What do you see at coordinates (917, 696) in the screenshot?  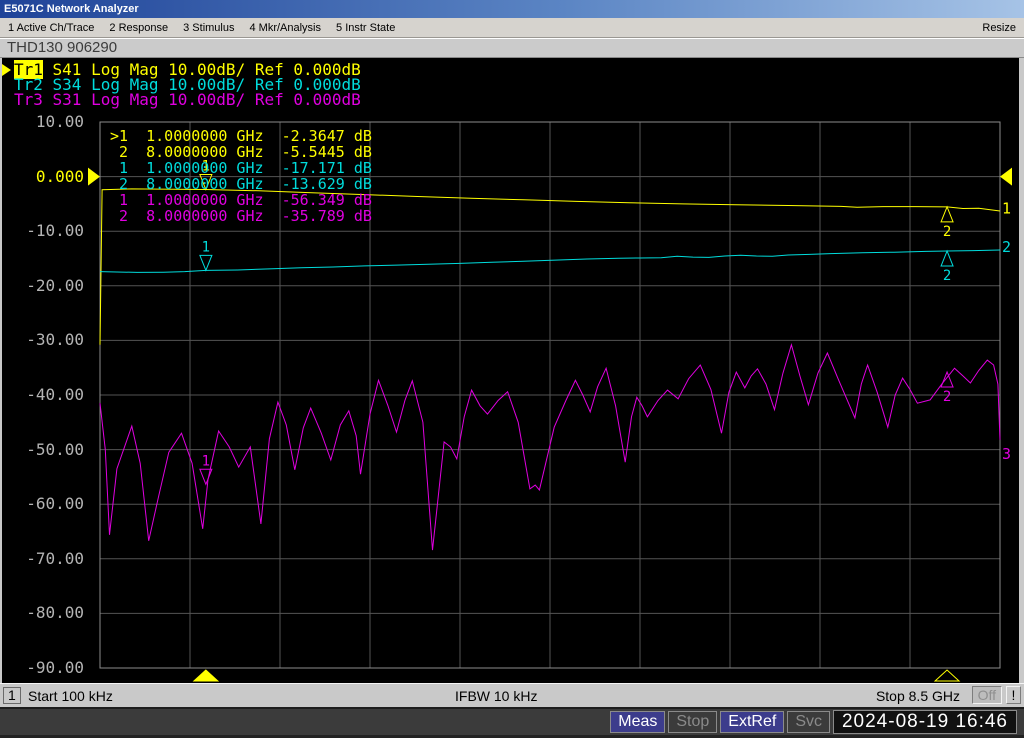 I see `stop-frequency-label: Stop 8.5 GHz` at bounding box center [917, 696].